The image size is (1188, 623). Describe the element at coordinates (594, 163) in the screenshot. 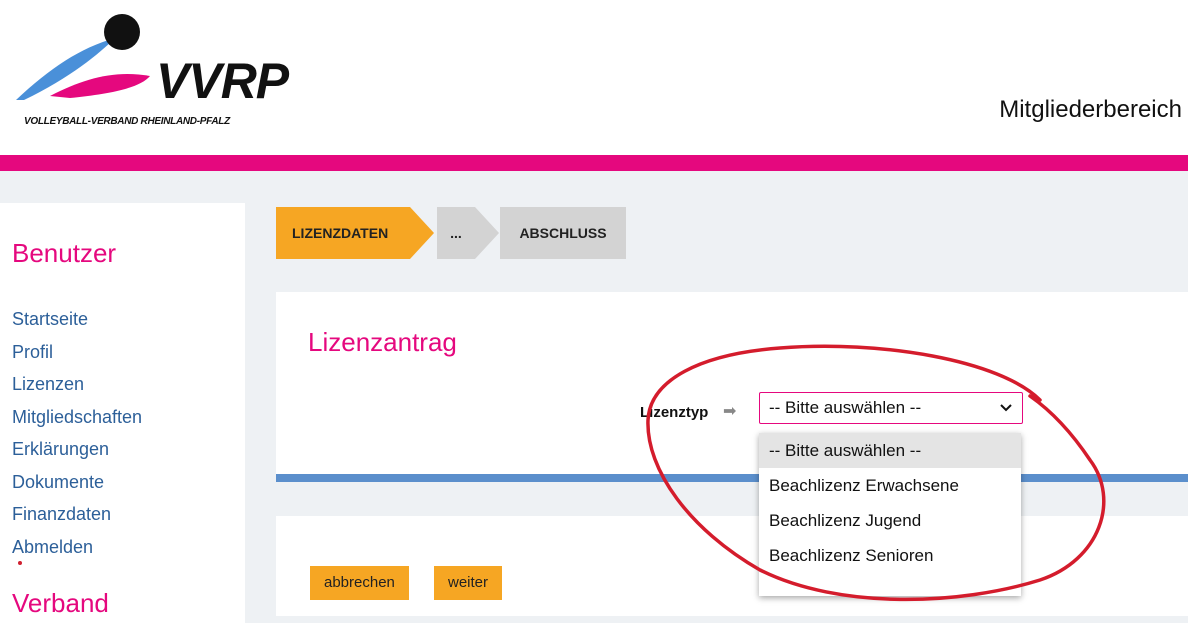

I see `brand-bar` at that location.